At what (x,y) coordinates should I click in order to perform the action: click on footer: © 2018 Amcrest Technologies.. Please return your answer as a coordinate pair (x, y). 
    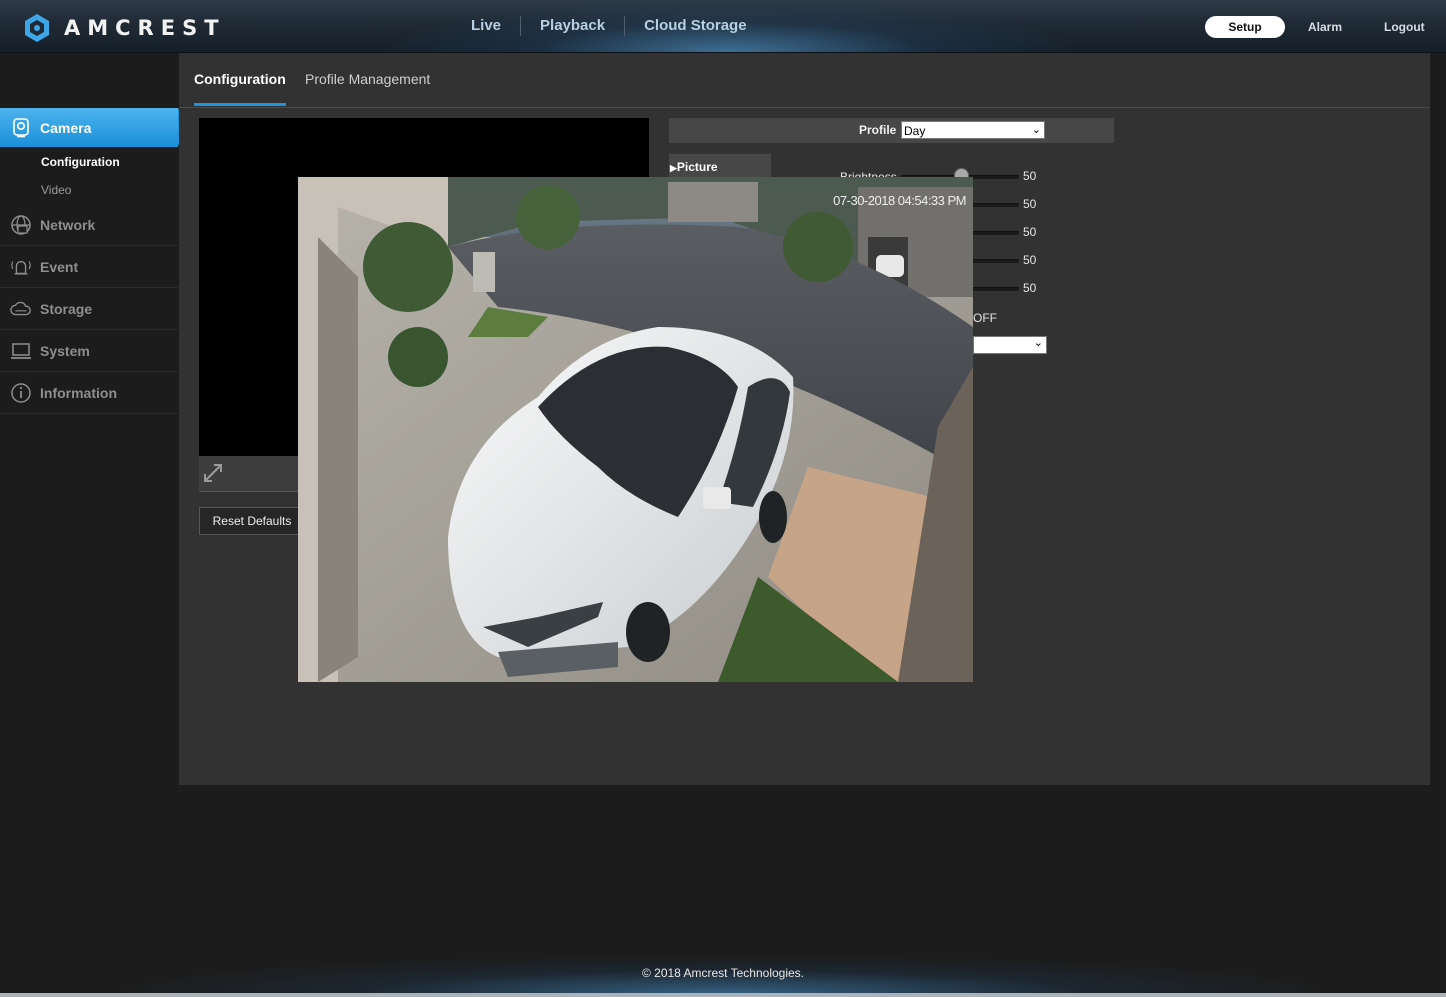
    Looking at the image, I should click on (723, 970).